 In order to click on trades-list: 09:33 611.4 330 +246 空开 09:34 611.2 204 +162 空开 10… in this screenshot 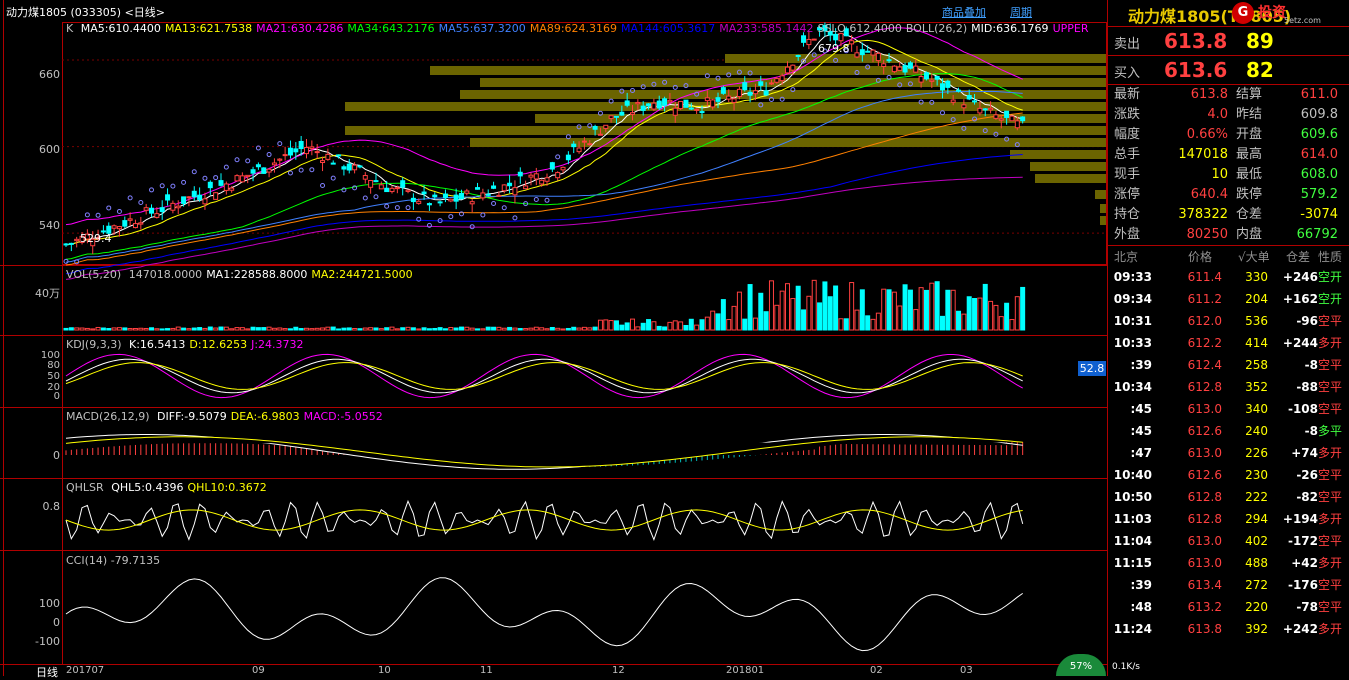, I will do `click(1228, 453)`.